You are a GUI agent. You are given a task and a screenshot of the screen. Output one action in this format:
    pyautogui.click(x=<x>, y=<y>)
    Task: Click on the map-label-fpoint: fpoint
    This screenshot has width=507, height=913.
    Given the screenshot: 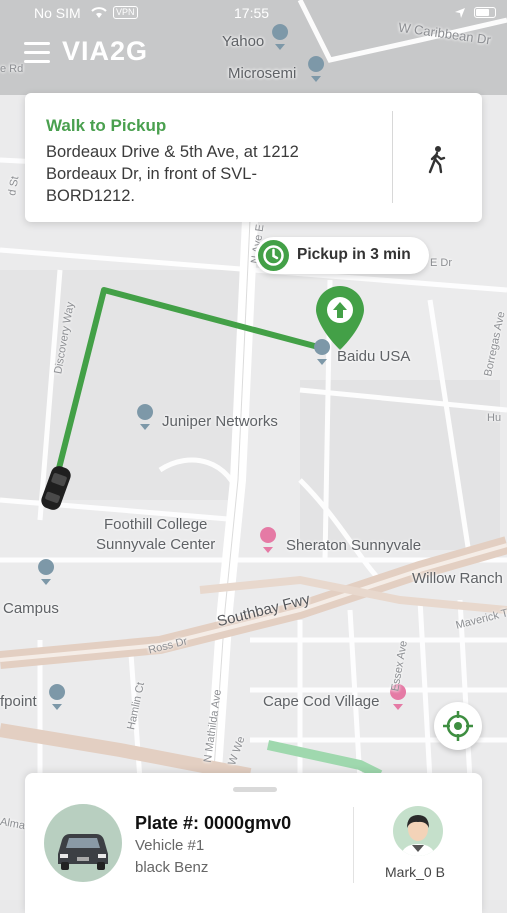 What is the action you would take?
    pyautogui.click(x=18, y=701)
    